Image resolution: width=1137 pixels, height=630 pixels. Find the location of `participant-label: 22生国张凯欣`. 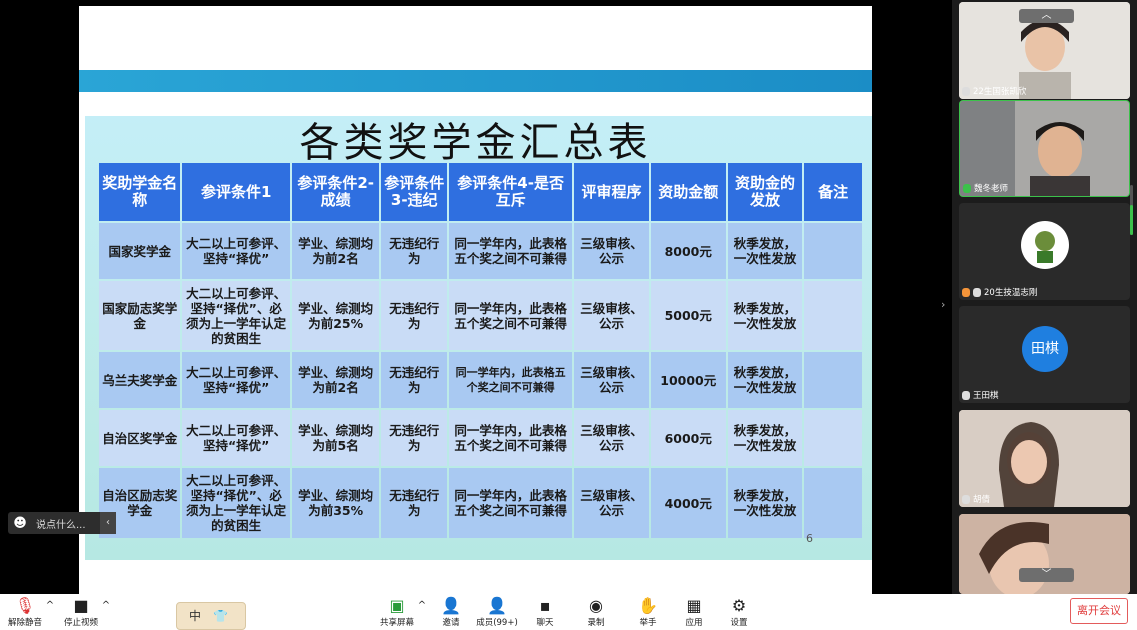

participant-label: 22生国张凯欣 is located at coordinates (994, 91).